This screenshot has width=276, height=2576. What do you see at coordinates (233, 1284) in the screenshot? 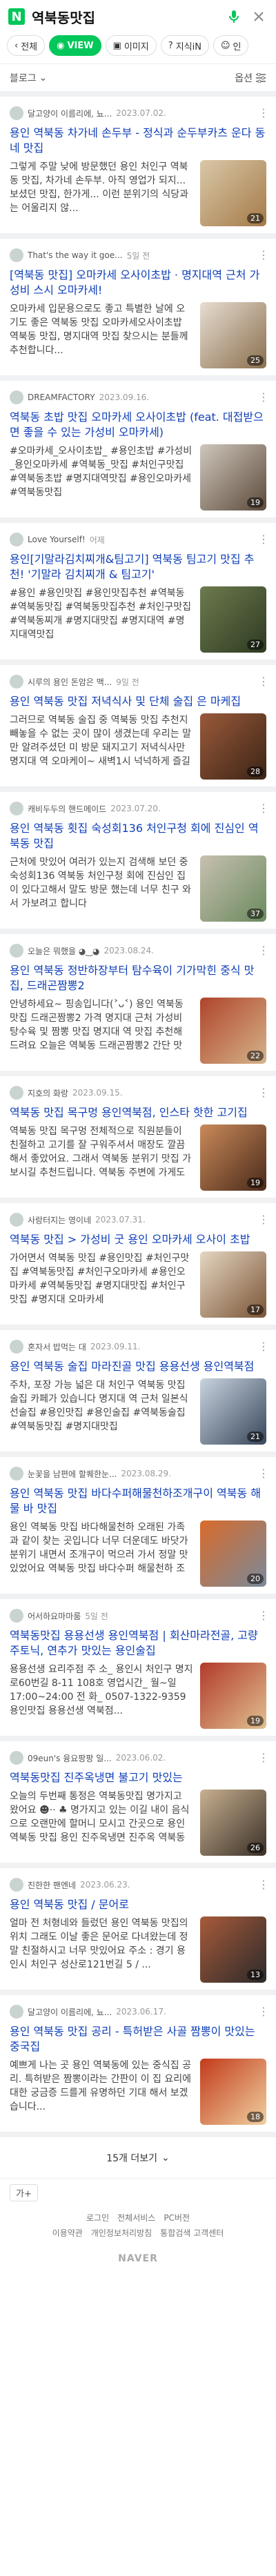
I see `post-thumbnail: 17` at bounding box center [233, 1284].